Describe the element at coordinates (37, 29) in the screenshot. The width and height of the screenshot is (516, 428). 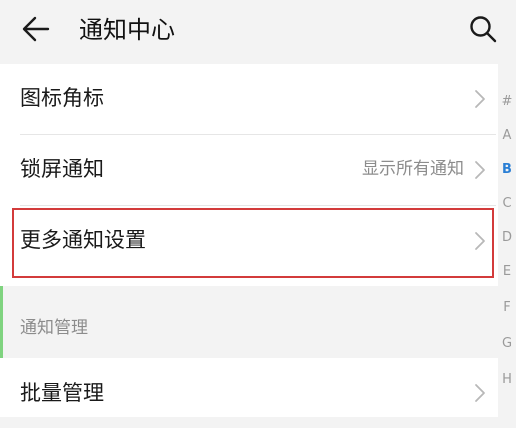
I see `back-arrow-icon` at that location.